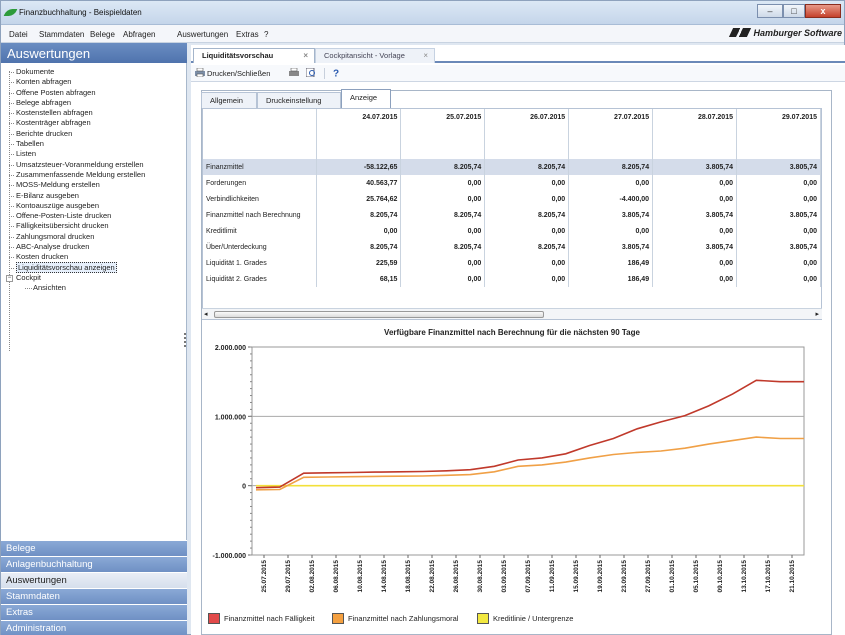 This screenshot has width=845, height=635. Describe the element at coordinates (9, 278) in the screenshot. I see `collapse-icon: −` at that location.